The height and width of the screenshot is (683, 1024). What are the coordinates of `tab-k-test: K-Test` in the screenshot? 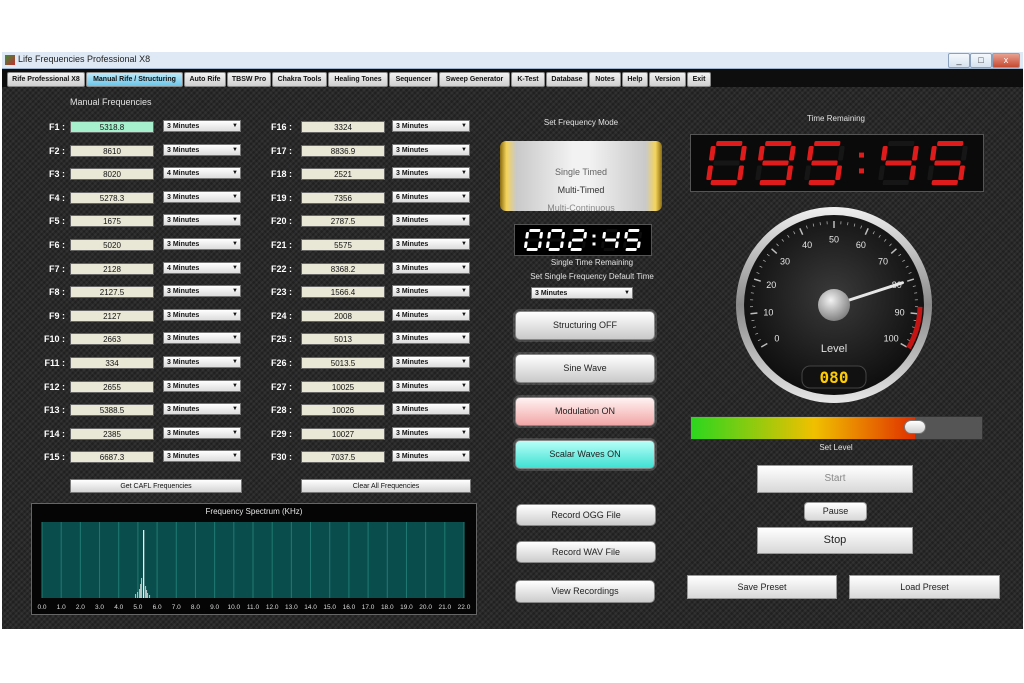 It's located at (528, 79).